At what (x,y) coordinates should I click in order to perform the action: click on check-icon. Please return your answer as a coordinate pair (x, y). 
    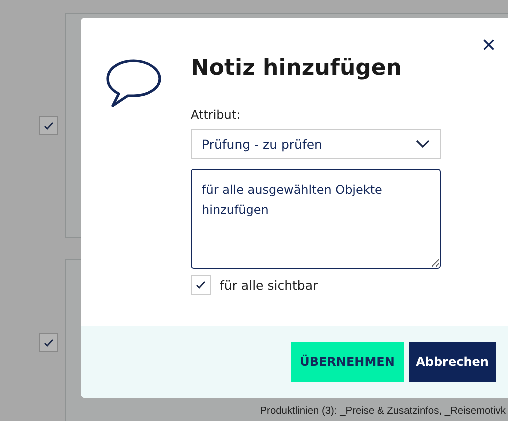
    Looking at the image, I should click on (201, 285).